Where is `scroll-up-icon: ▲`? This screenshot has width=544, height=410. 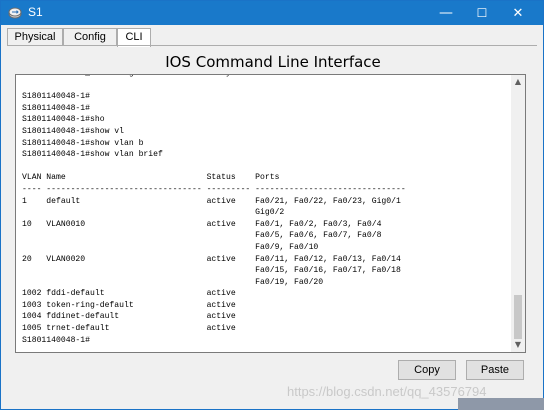 scroll-up-icon: ▲ is located at coordinates (518, 82).